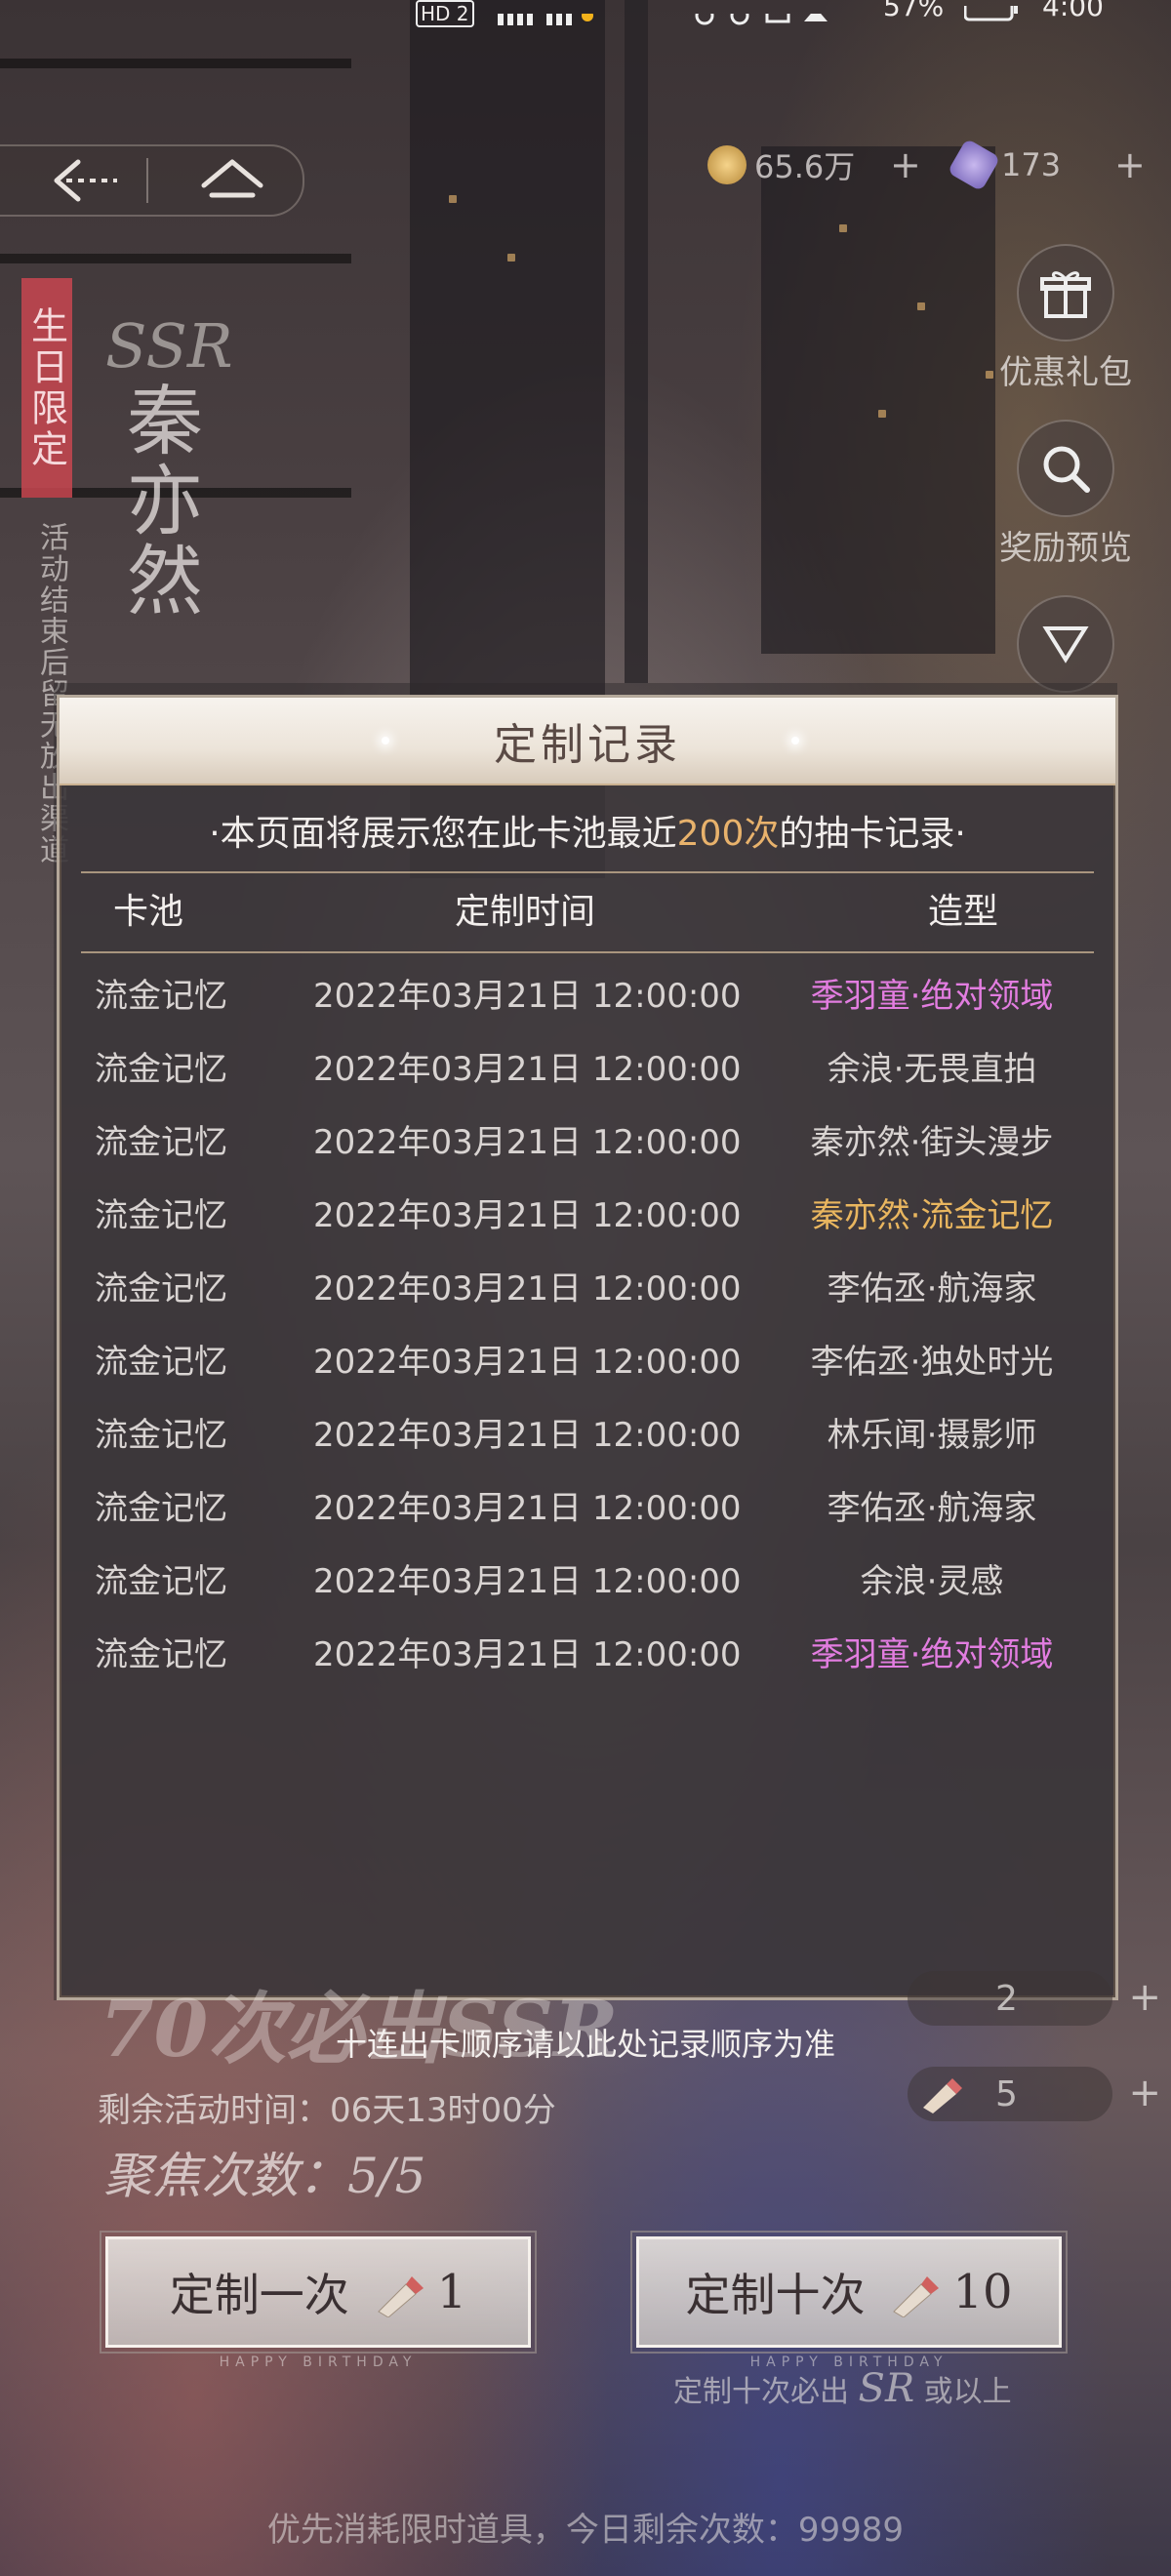 Image resolution: width=1171 pixels, height=2576 pixels. Describe the element at coordinates (932, 1581) in the screenshot. I see `row-style: 余浪·灵感` at that location.